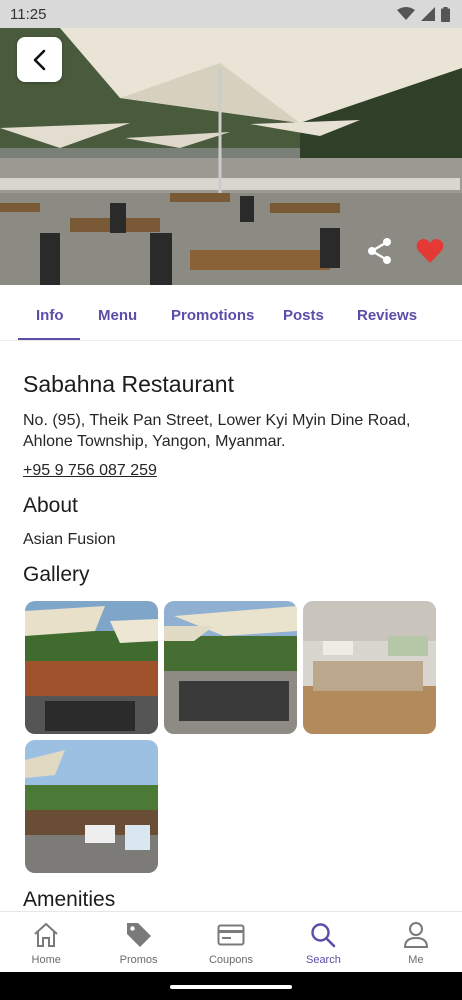 The width and height of the screenshot is (462, 1000). I want to click on tab-info: Info, so click(49, 318).